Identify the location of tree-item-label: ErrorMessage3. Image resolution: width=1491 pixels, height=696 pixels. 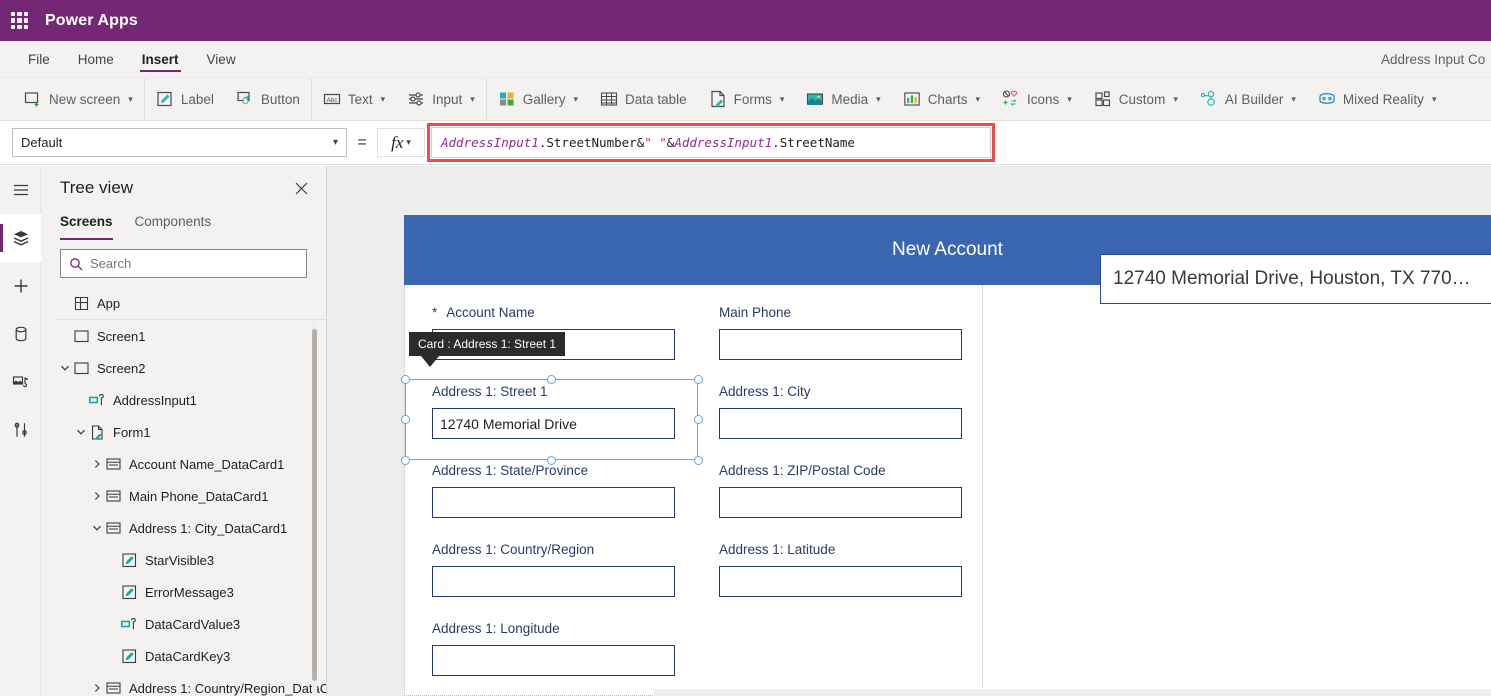
(189, 592).